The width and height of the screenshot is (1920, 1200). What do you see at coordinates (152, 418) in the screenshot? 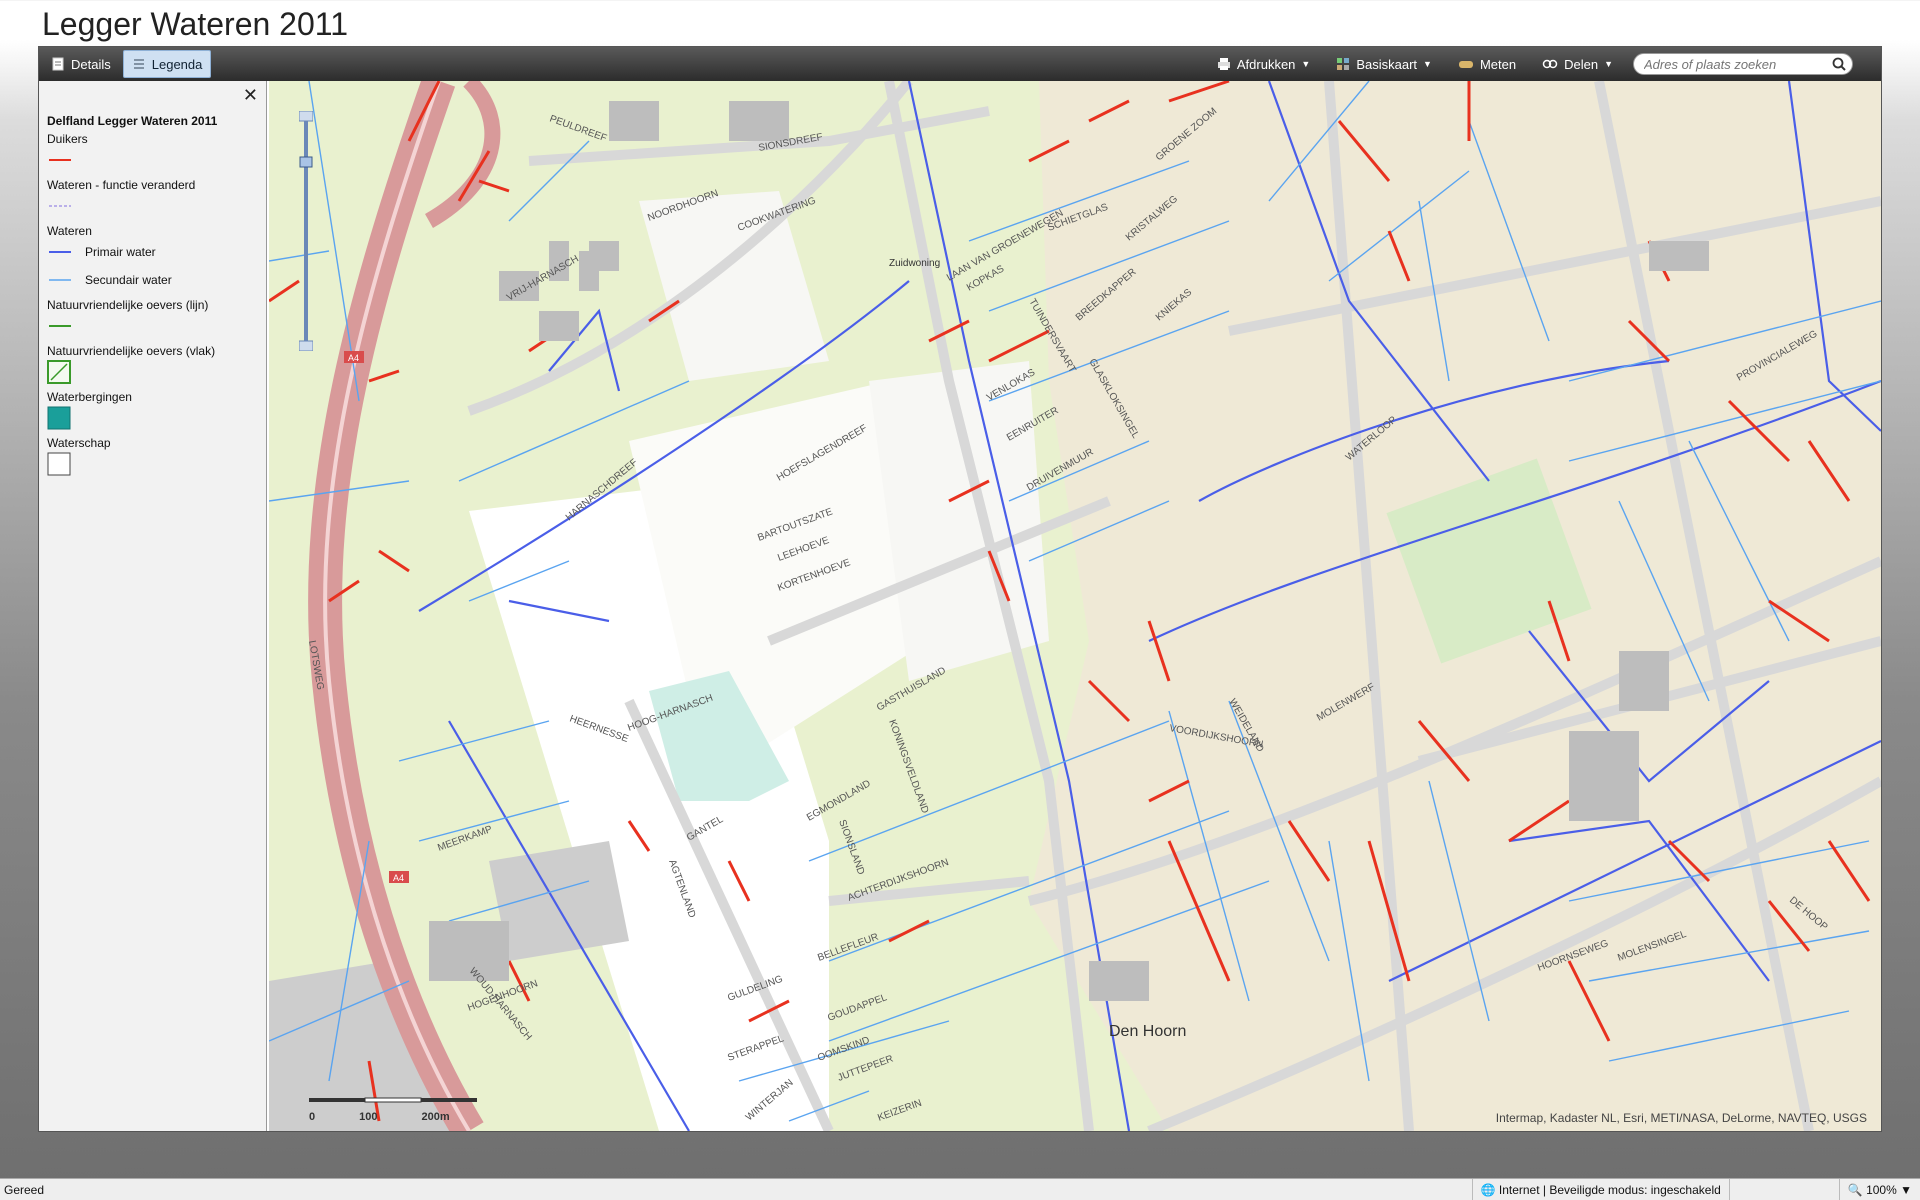
I see `legend-swatch-waterbergingen` at bounding box center [152, 418].